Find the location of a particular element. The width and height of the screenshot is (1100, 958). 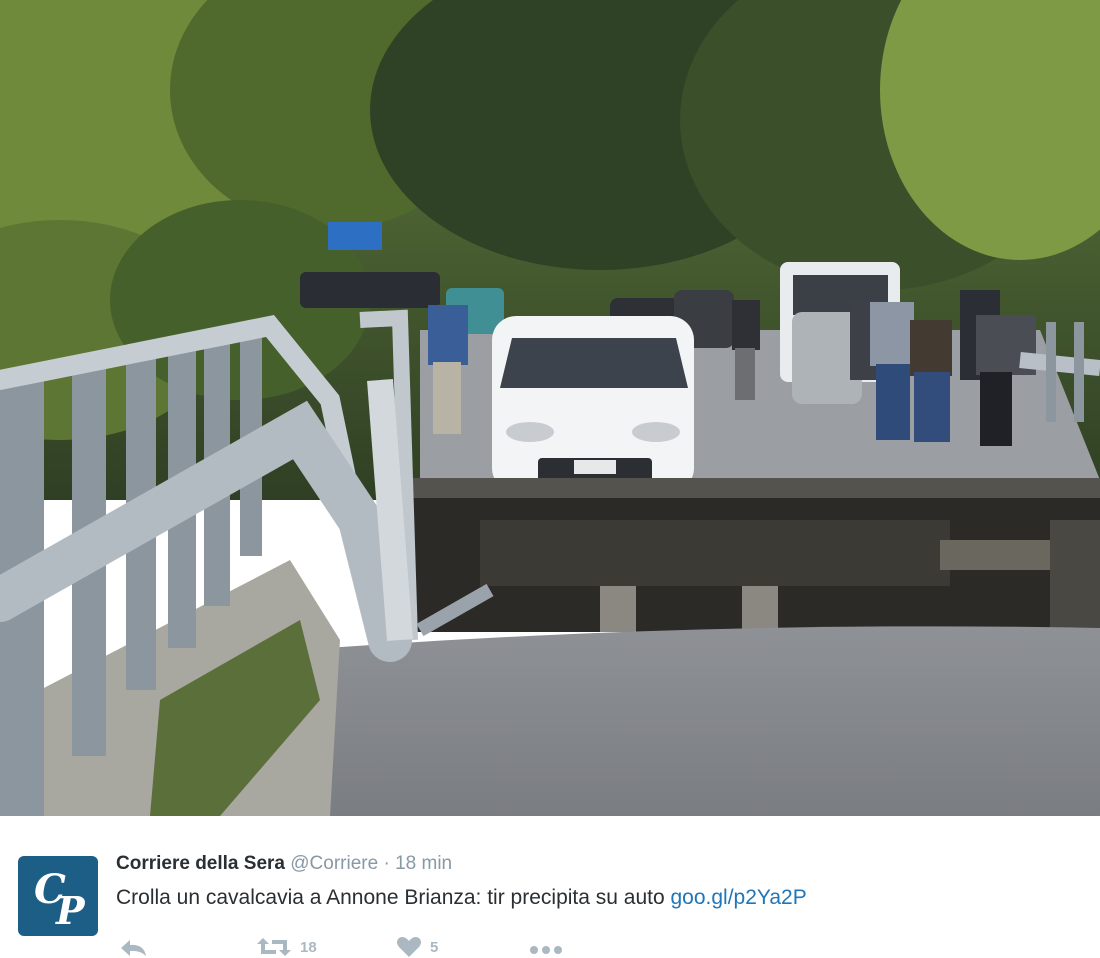

author-name: Corriere della Sera is located at coordinates (200, 863).